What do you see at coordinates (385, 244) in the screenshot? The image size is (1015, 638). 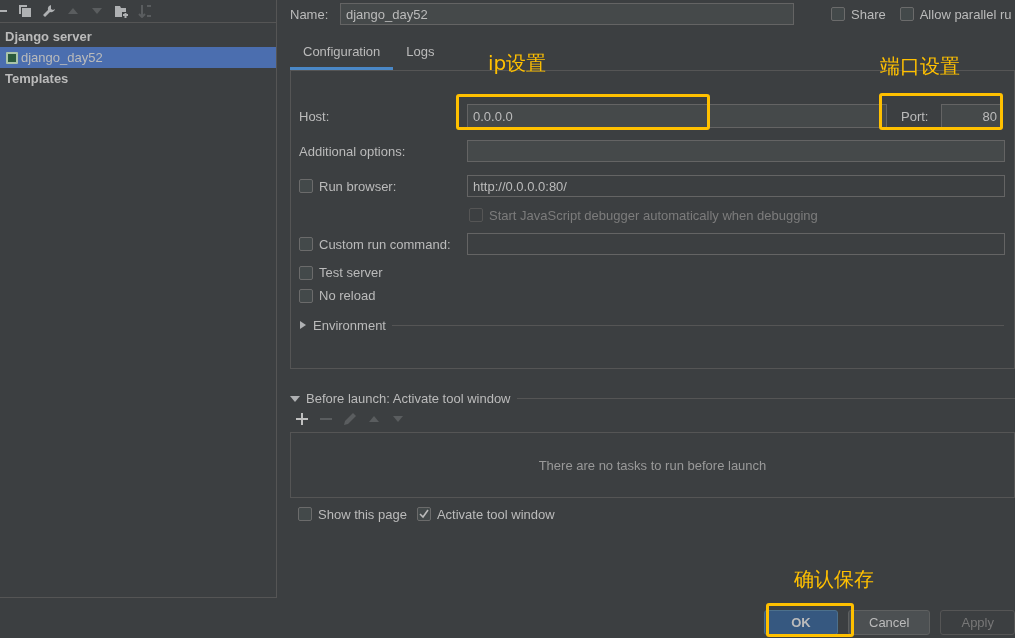 I see `checkbox-label: Custom run command:` at bounding box center [385, 244].